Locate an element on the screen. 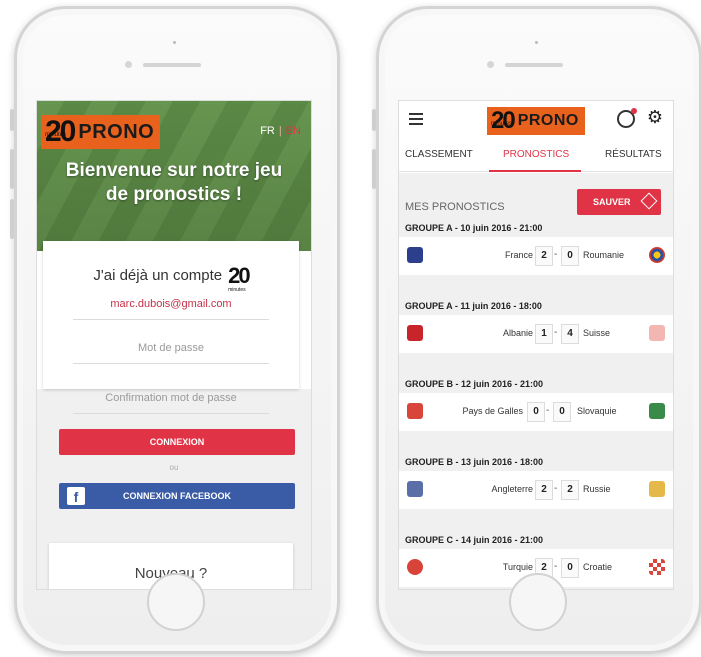  russia-flag-icon is located at coordinates (657, 489).